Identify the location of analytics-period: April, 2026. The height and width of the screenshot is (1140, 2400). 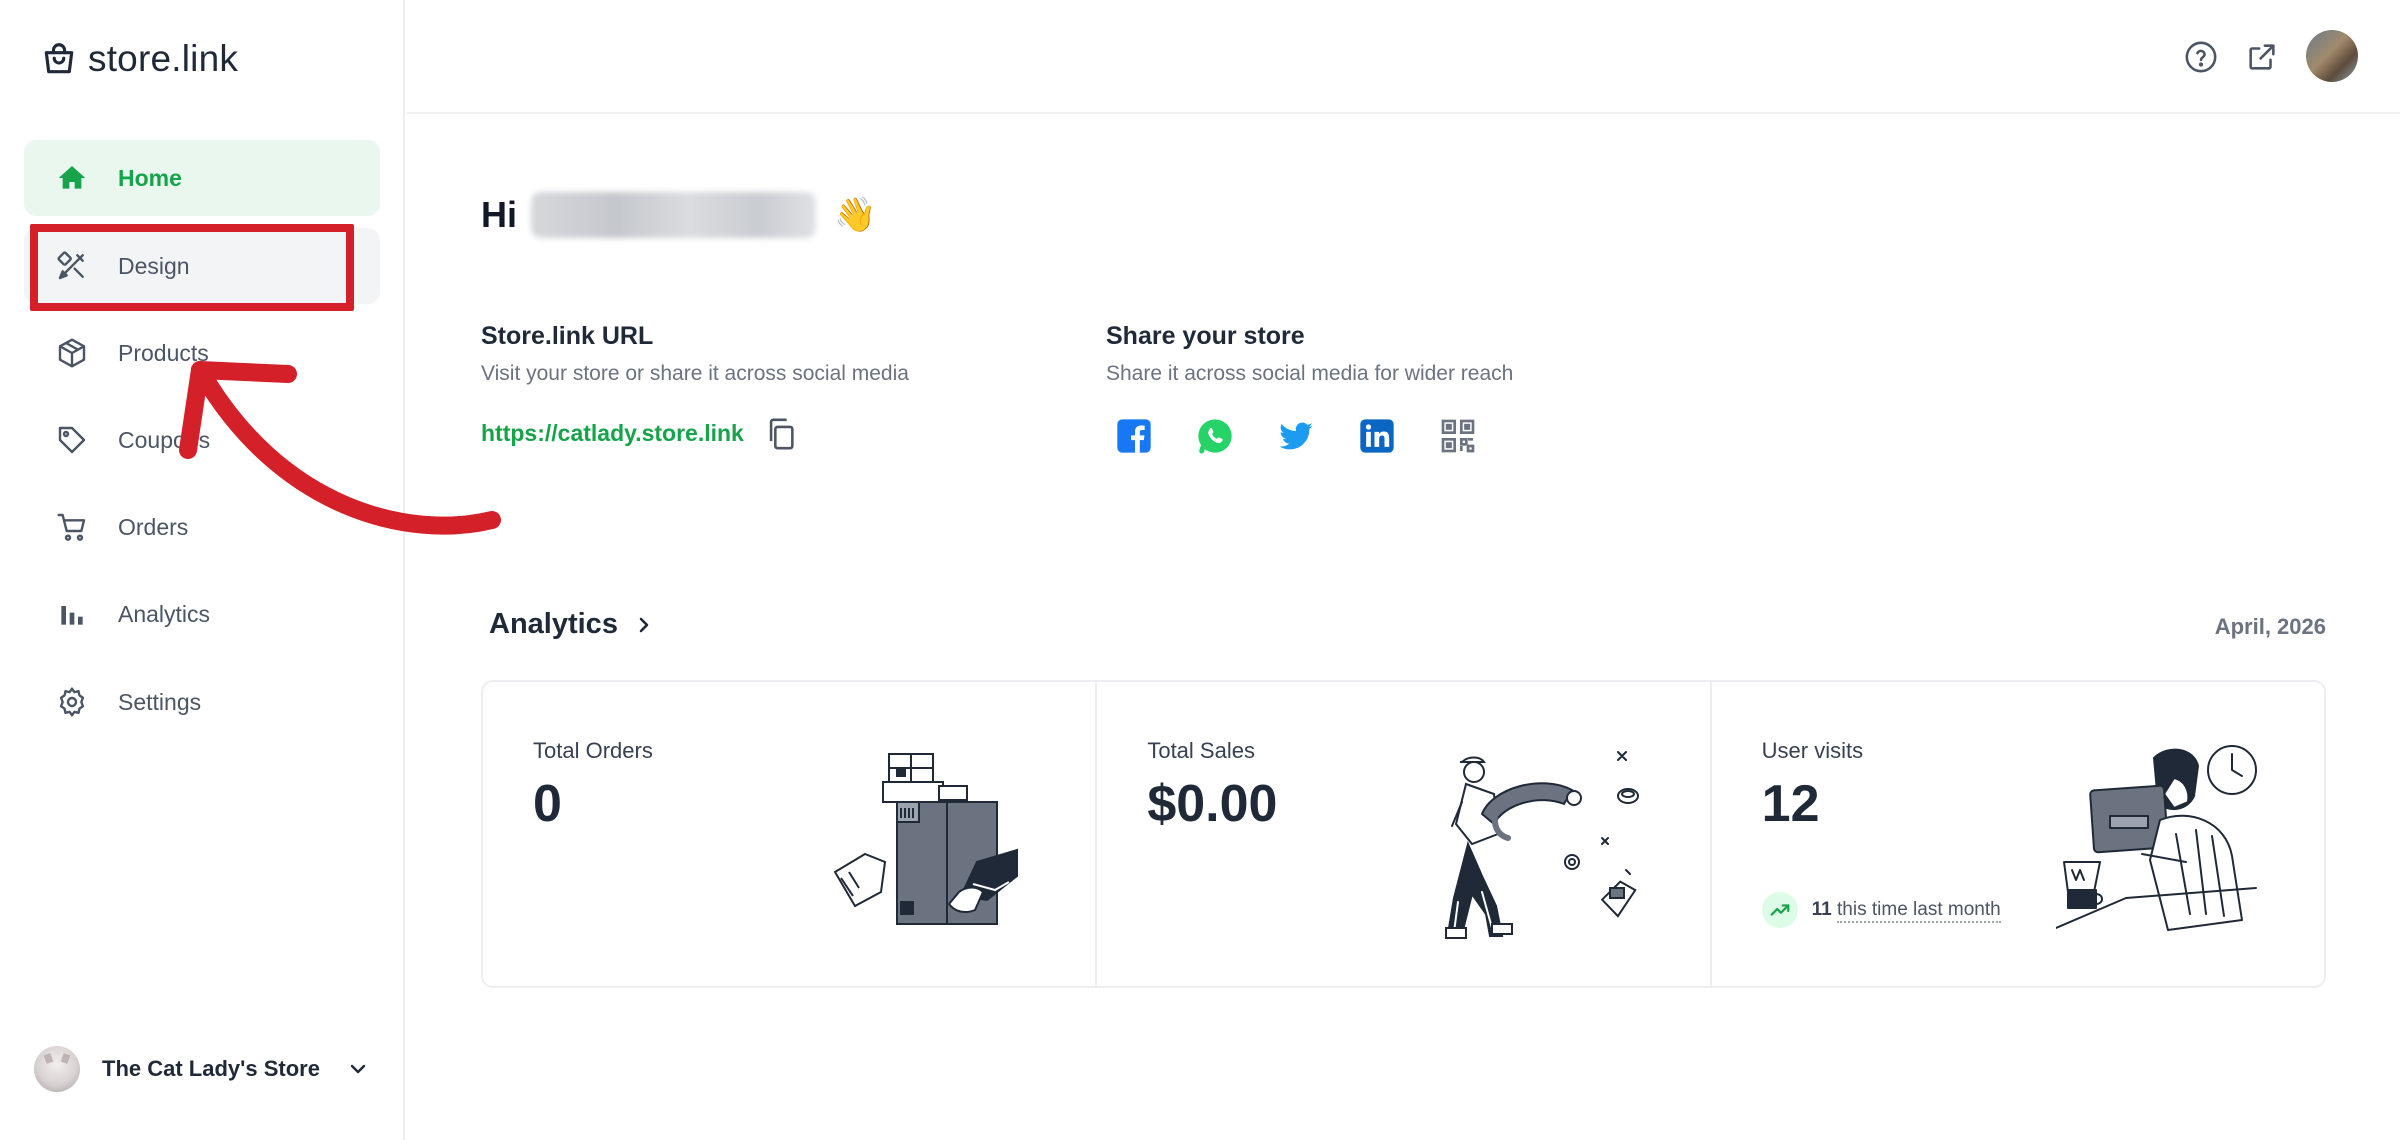
(2270, 626).